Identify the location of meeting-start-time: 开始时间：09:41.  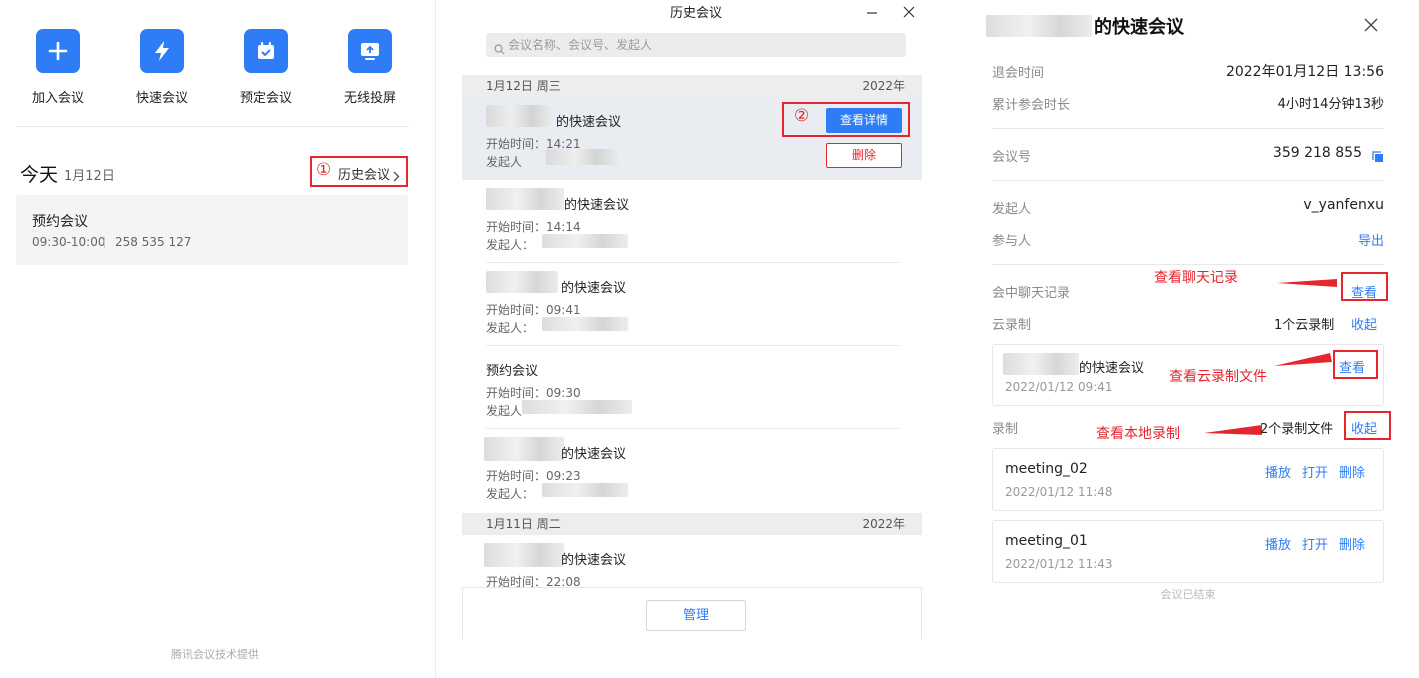
(533, 310).